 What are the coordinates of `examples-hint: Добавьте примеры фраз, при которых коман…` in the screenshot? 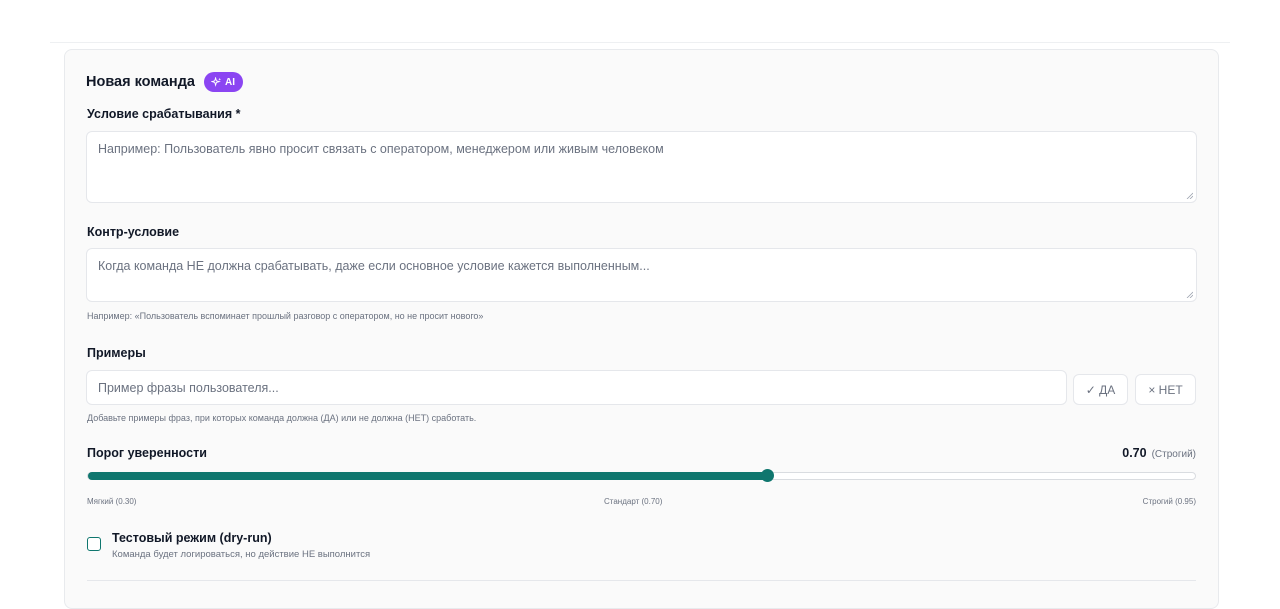 It's located at (282, 418).